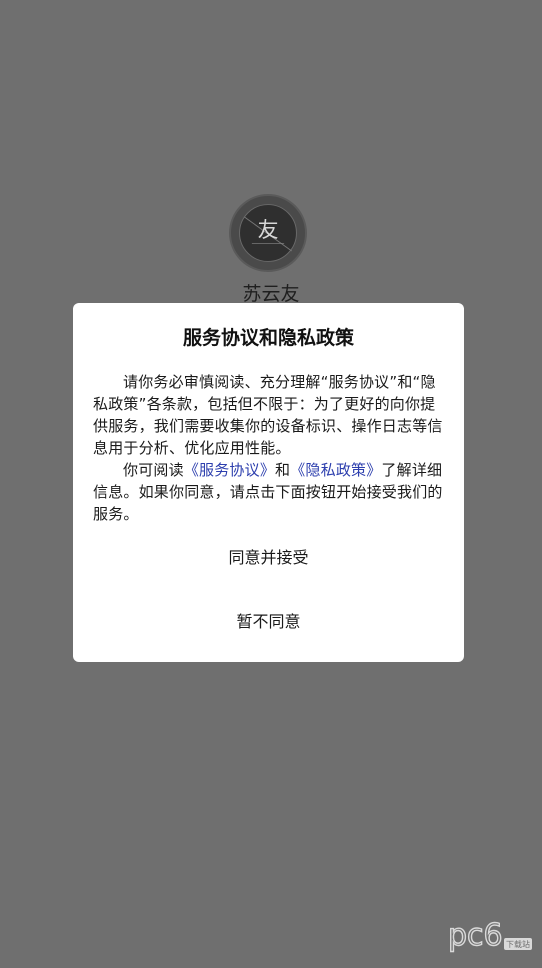  I want to click on decline-button: 暂不同意, so click(268, 621).